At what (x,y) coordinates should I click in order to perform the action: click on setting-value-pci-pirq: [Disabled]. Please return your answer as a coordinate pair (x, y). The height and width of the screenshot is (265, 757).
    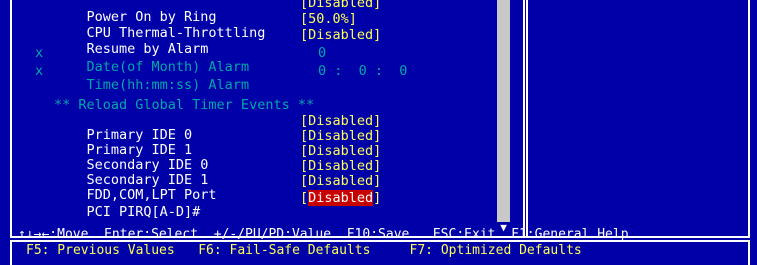
    Looking at the image, I should click on (340, 198).